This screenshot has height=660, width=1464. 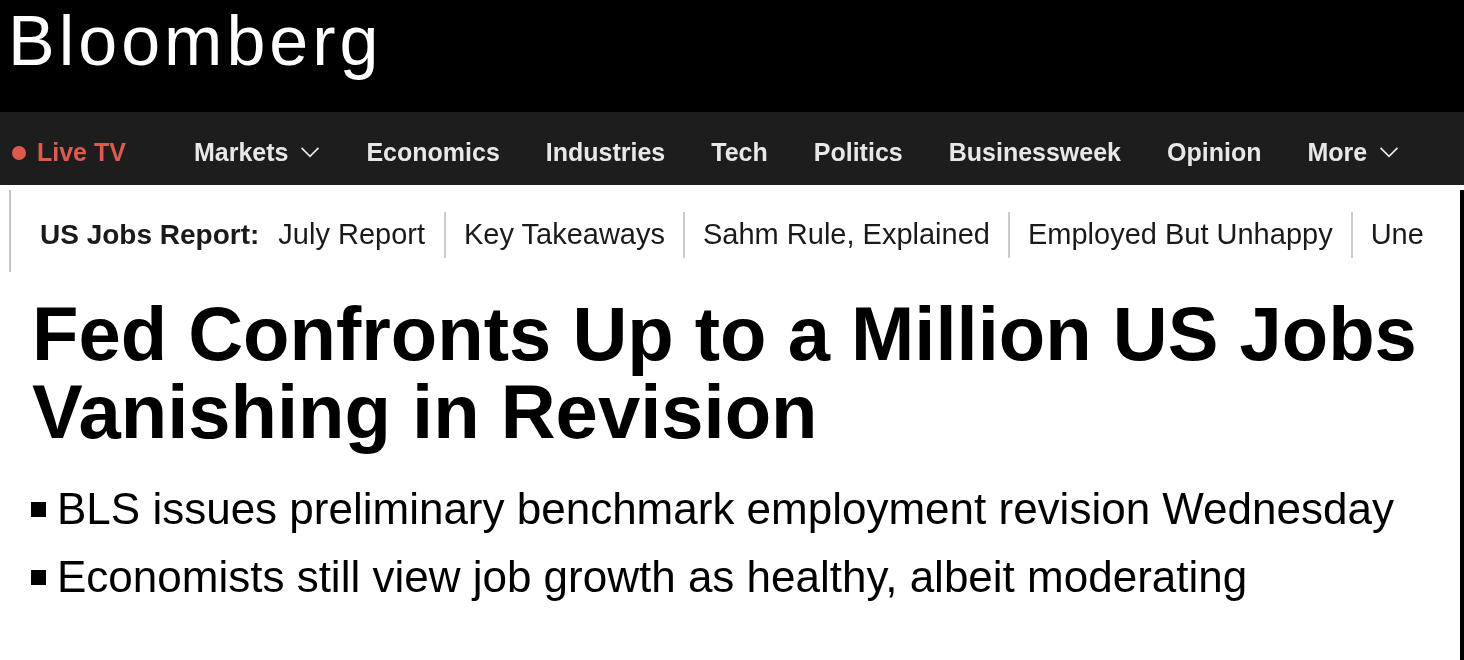 I want to click on nav-link: Tech, so click(x=739, y=152).